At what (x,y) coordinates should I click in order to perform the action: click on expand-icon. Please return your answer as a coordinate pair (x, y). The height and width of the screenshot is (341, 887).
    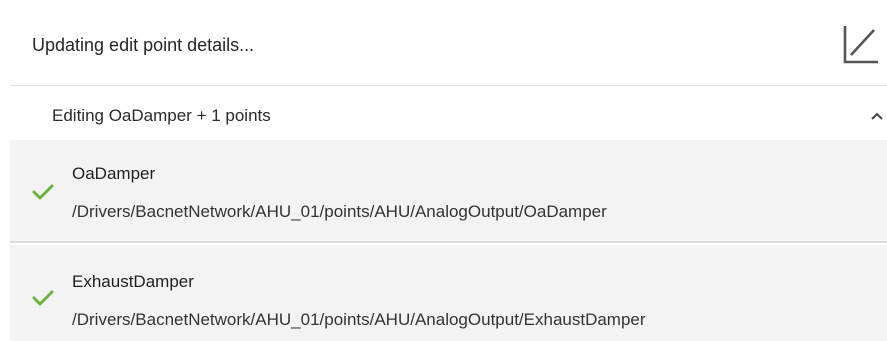
    Looking at the image, I should click on (860, 44).